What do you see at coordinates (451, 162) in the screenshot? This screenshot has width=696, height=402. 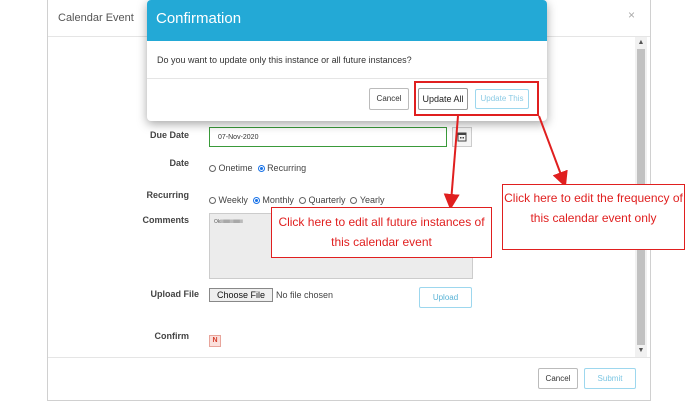 I see `arrow-update-all` at bounding box center [451, 162].